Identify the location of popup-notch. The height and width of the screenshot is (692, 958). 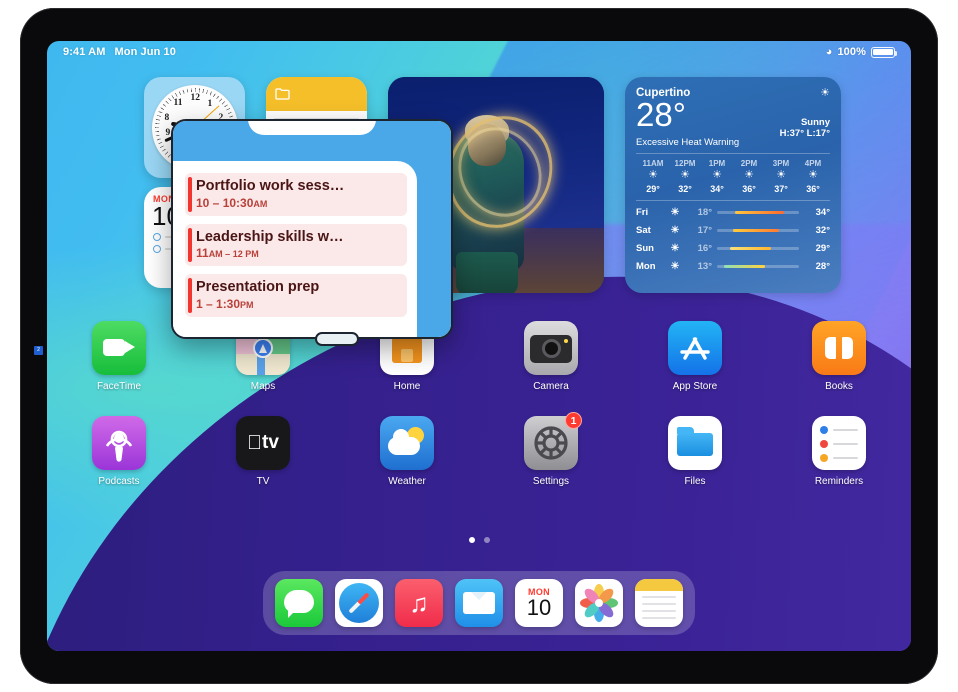
(312, 128).